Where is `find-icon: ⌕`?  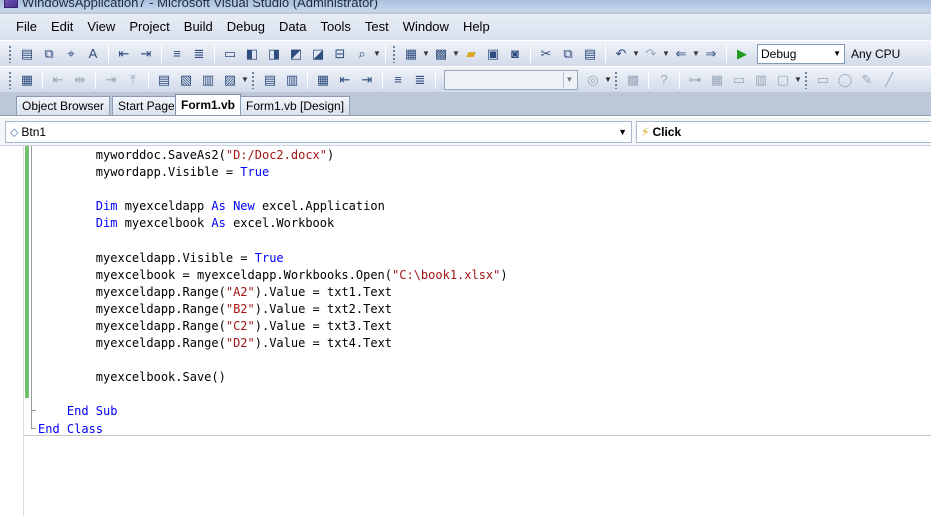
find-icon: ⌕ is located at coordinates (362, 54).